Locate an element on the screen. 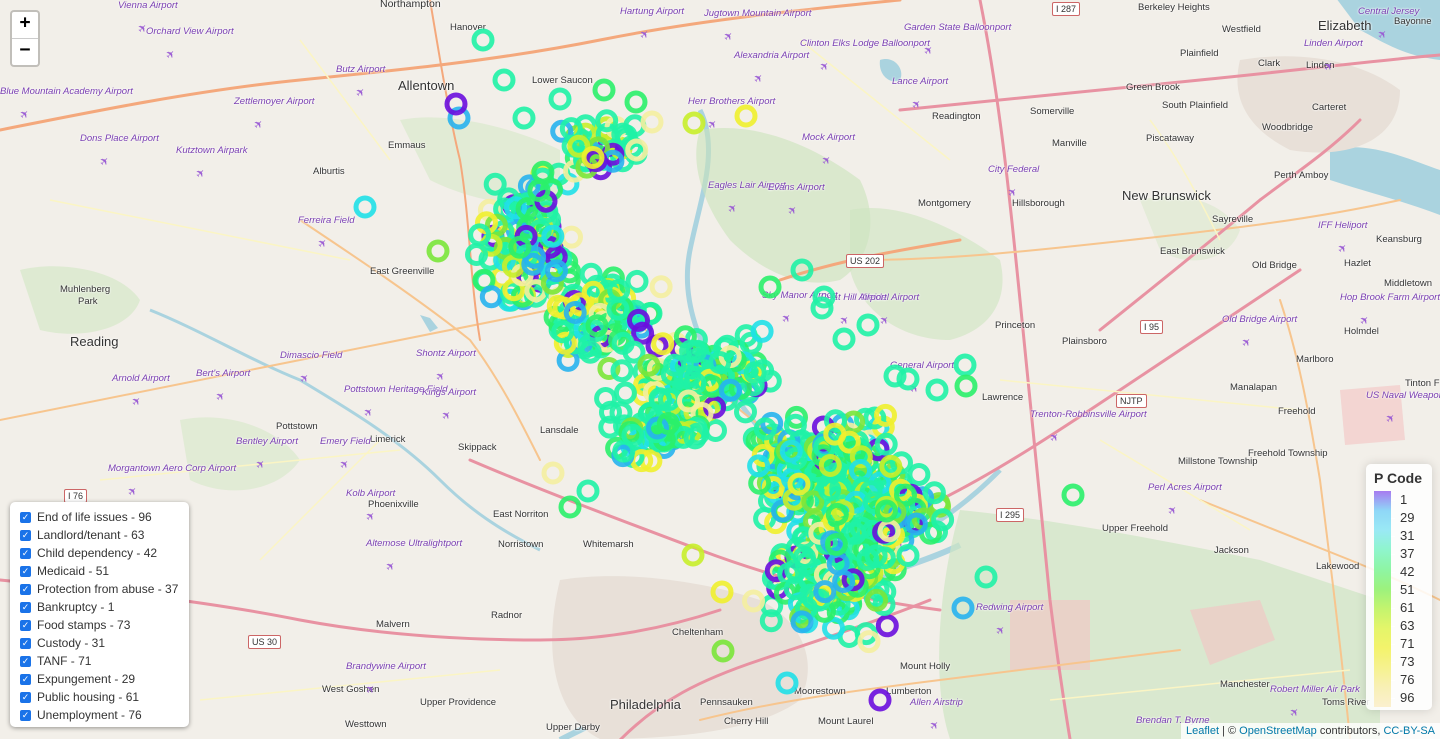 The height and width of the screenshot is (739, 1440). layer-label: End of life issues - 96 is located at coordinates (94, 517).